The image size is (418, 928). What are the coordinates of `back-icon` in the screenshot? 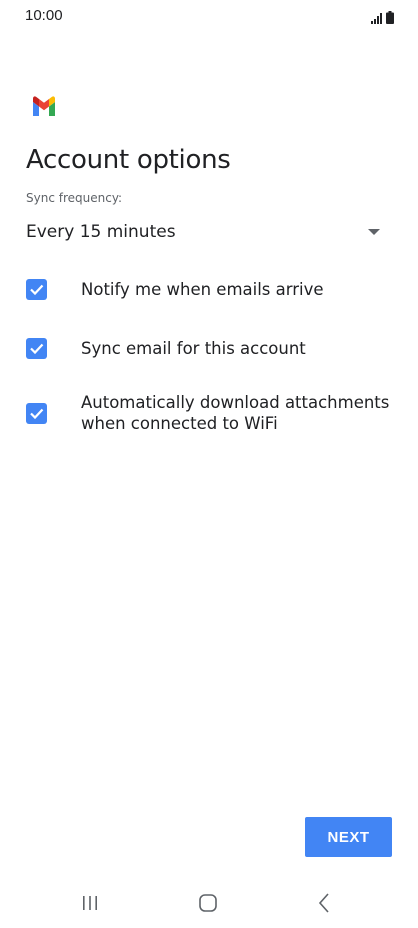 It's located at (324, 905).